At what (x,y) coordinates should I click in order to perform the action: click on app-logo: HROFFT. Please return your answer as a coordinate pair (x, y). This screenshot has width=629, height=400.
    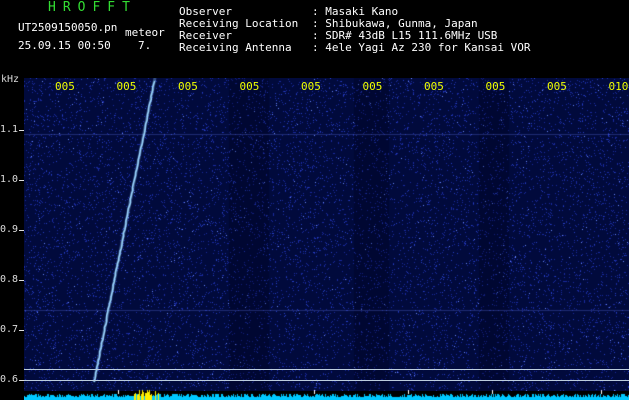
    Looking at the image, I should click on (92, 7).